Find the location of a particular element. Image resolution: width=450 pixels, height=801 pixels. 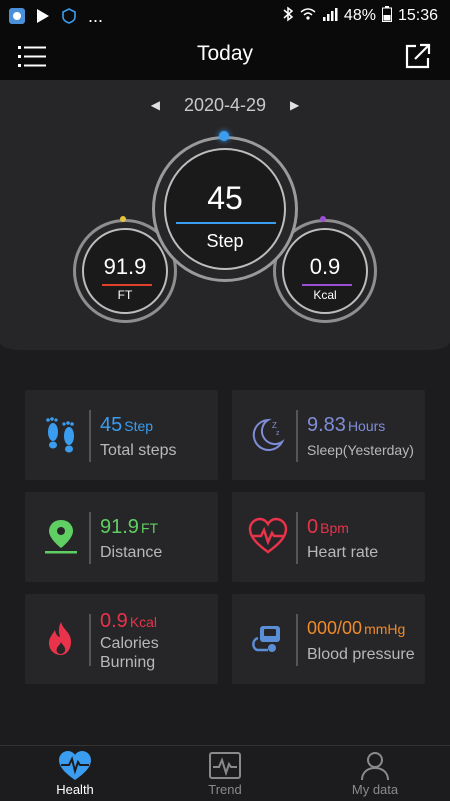

distance-ring-label: FT is located at coordinates (125, 295).